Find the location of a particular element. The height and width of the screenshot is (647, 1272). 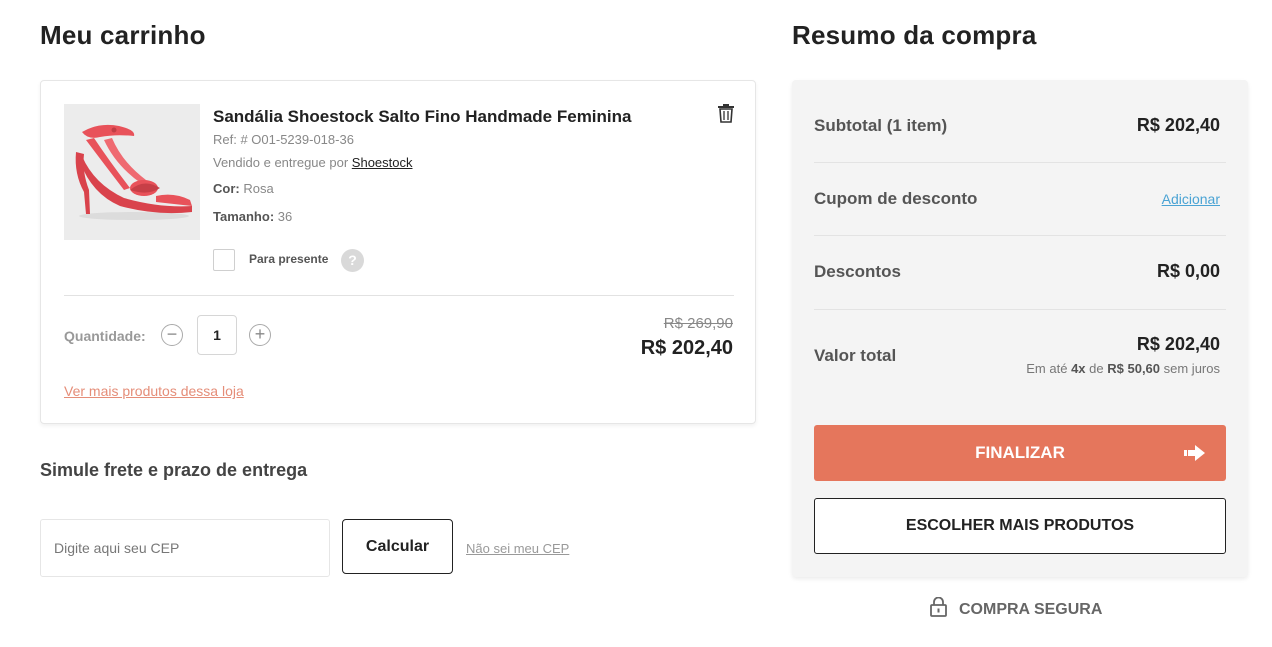

coupon-label: Cupom de desconto is located at coordinates (896, 198).